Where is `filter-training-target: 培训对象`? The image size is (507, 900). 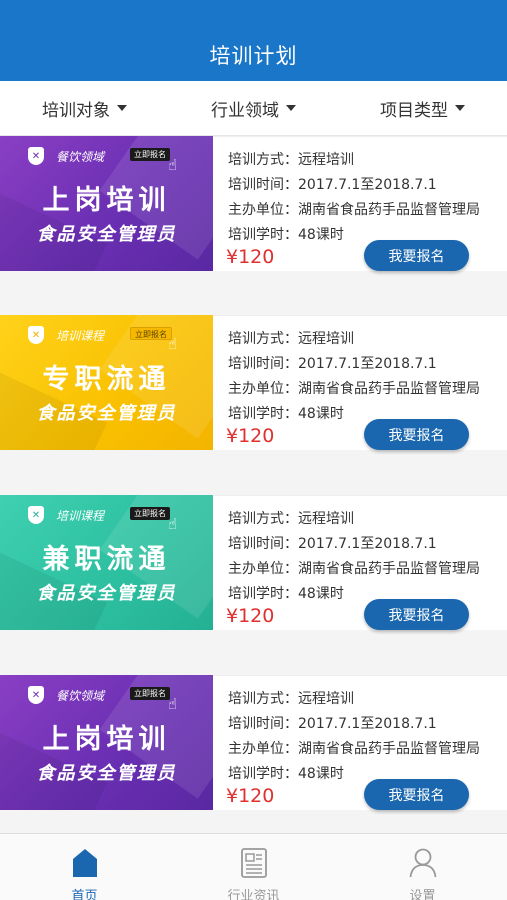
filter-training-target: 培训对象 is located at coordinates (84, 108).